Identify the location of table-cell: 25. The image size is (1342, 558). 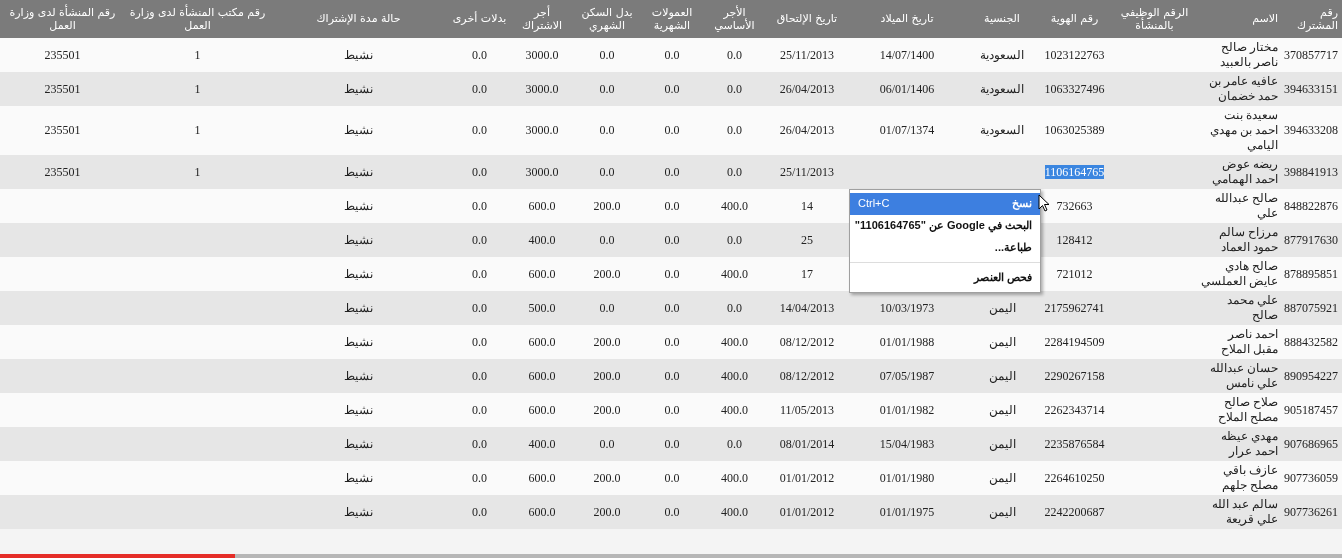
(807, 239).